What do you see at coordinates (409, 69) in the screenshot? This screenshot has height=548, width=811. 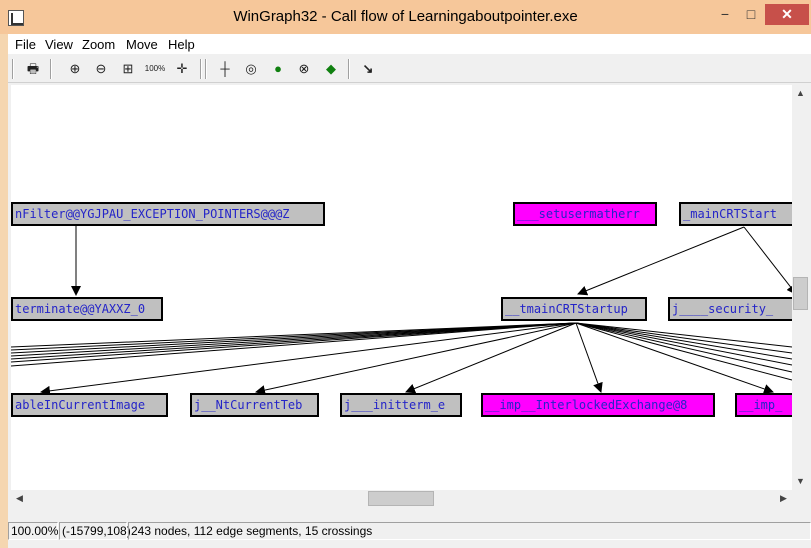 I see `toolbar: 🖶 ⊕ ⊖ ⊞ 100% ✛ ┼ ◎ ● ⊗ ◆ ↘` at bounding box center [409, 69].